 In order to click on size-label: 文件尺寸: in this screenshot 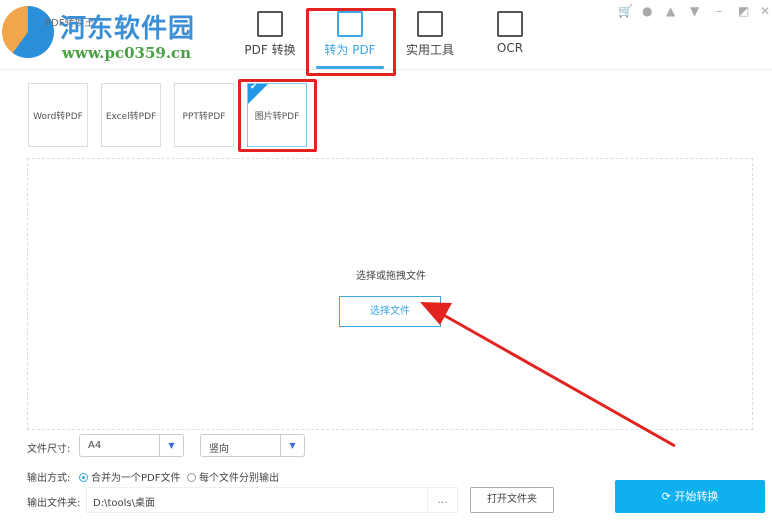, I will do `click(49, 449)`.